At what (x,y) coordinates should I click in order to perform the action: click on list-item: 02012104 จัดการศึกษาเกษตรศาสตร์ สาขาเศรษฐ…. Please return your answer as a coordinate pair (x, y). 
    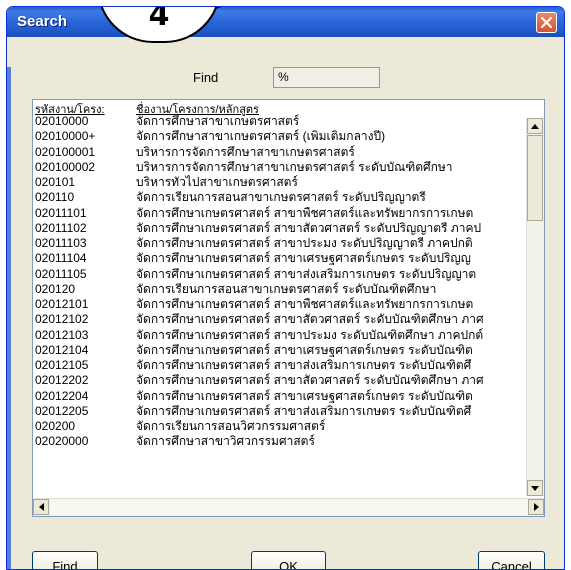
    Looking at the image, I should click on (280, 350).